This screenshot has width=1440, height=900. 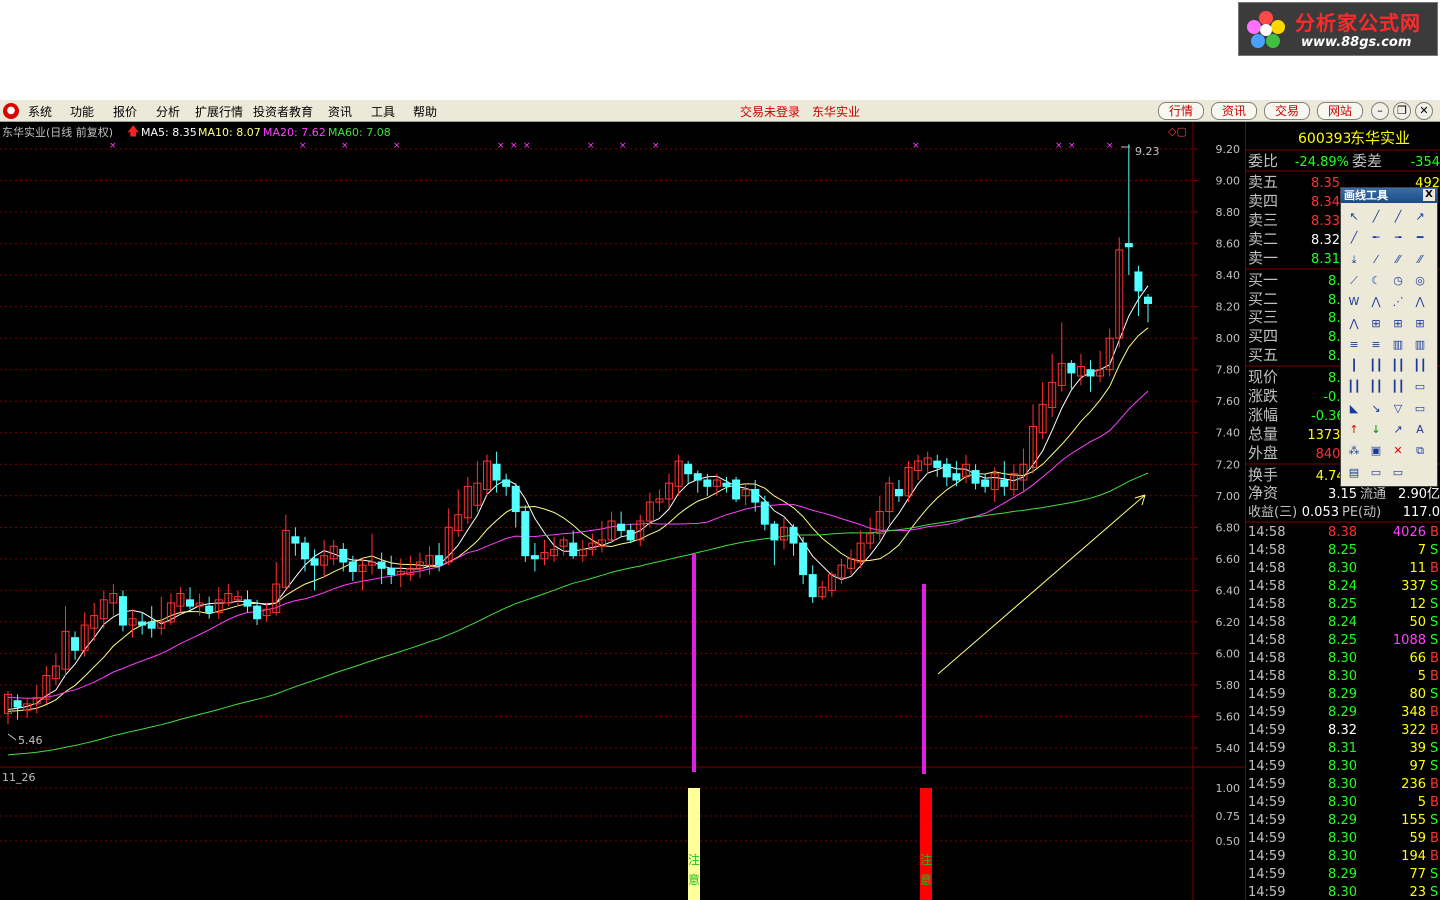 I want to click on menu-item-function: 功能, so click(x=82, y=111).